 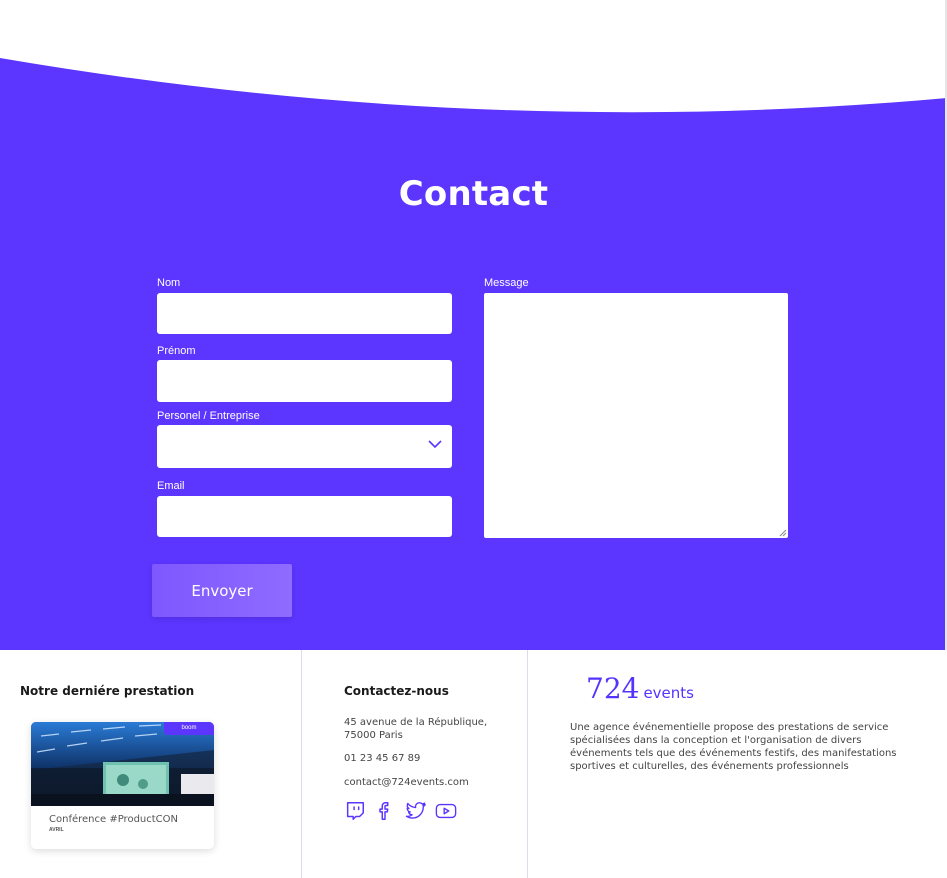 I want to click on facebook-icon, so click(x=385, y=811).